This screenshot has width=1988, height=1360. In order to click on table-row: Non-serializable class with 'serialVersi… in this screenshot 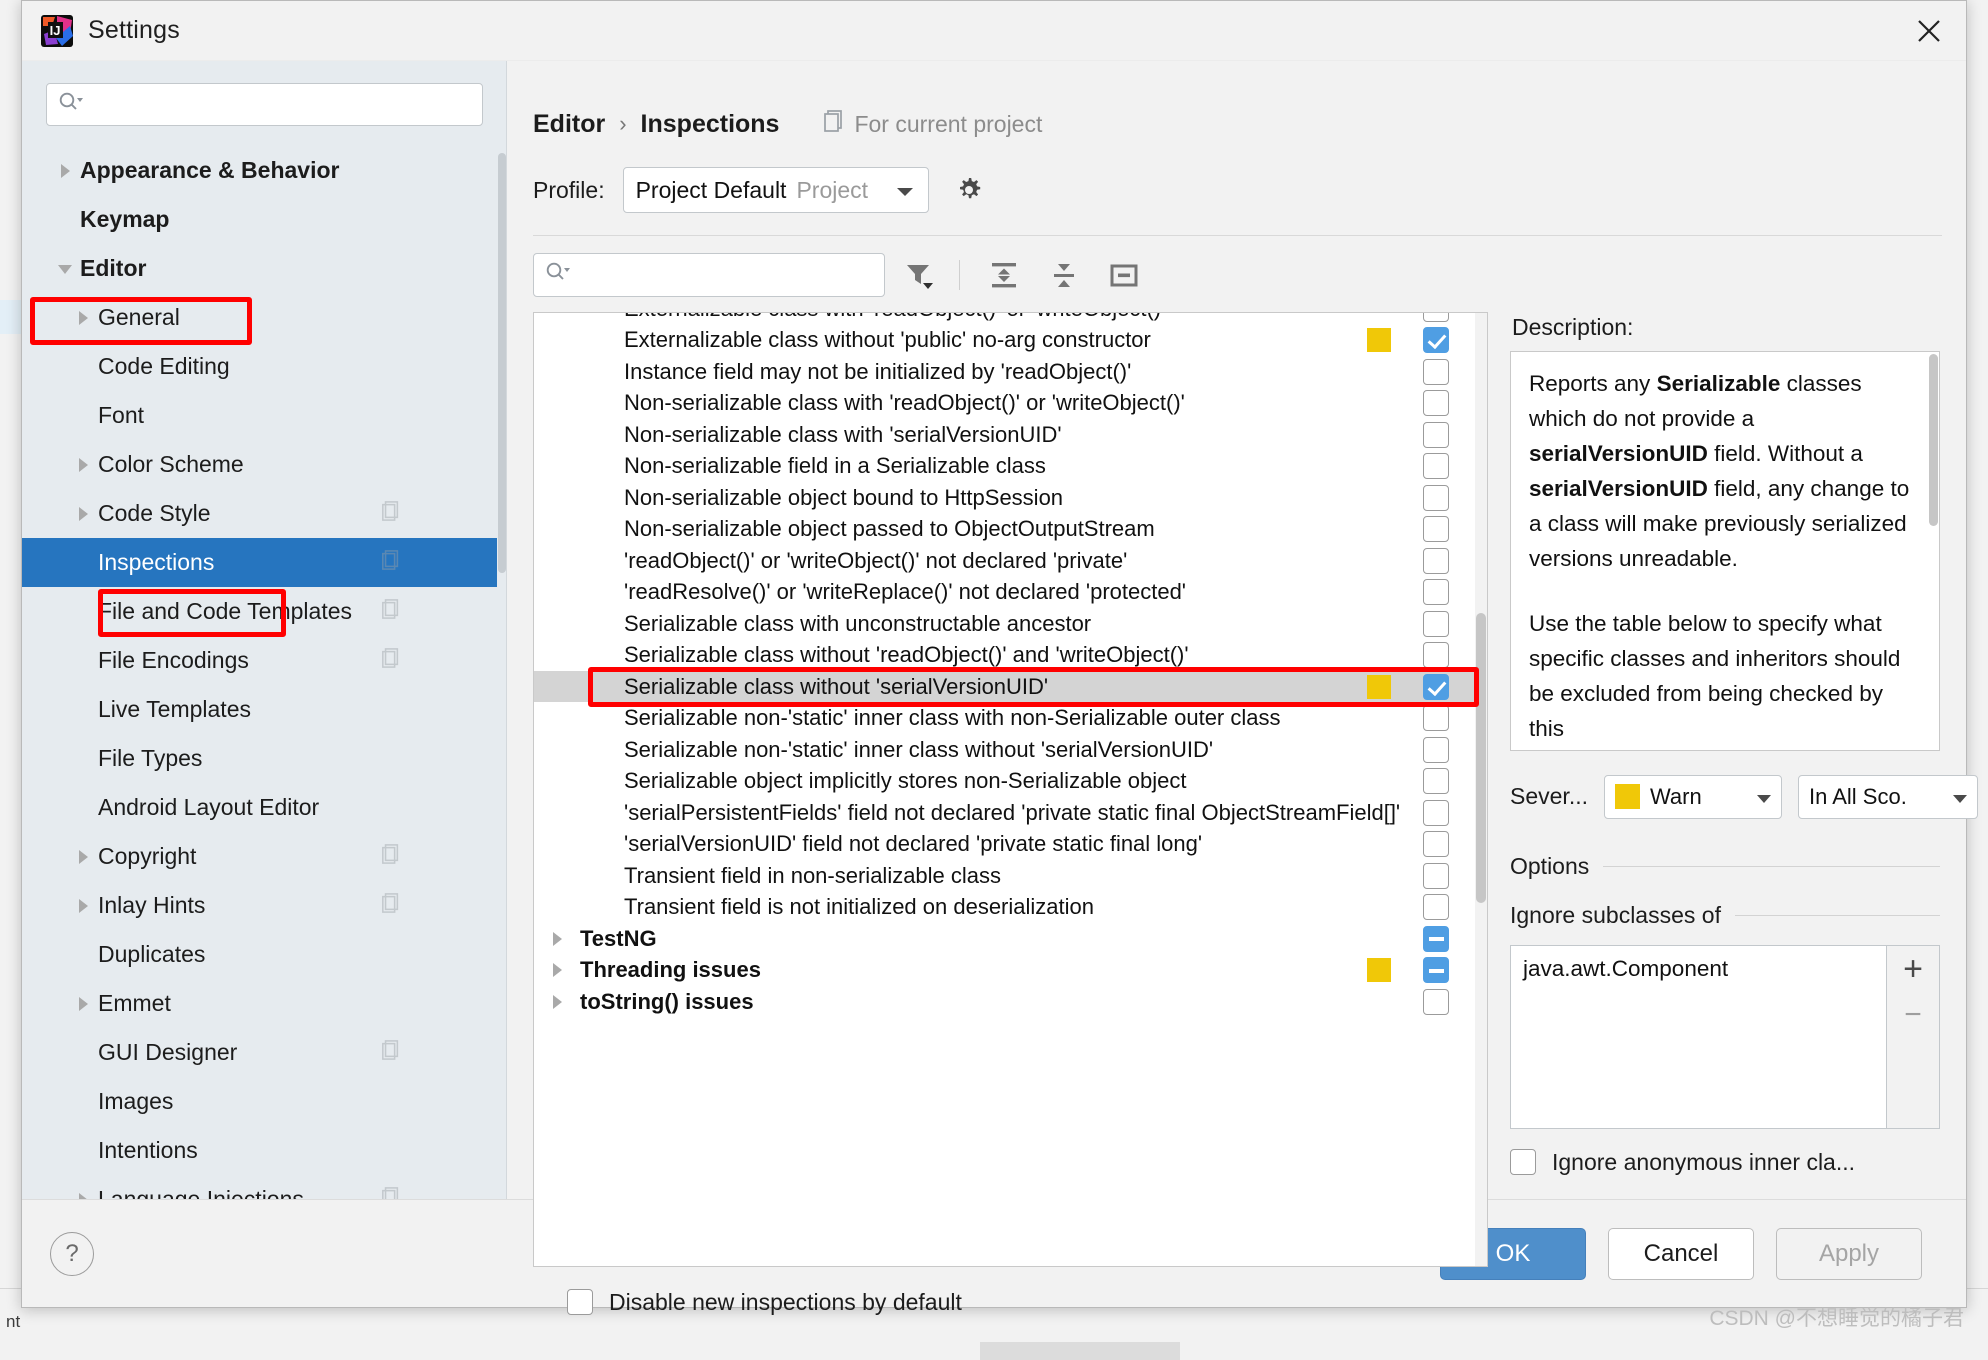, I will do `click(1010, 435)`.